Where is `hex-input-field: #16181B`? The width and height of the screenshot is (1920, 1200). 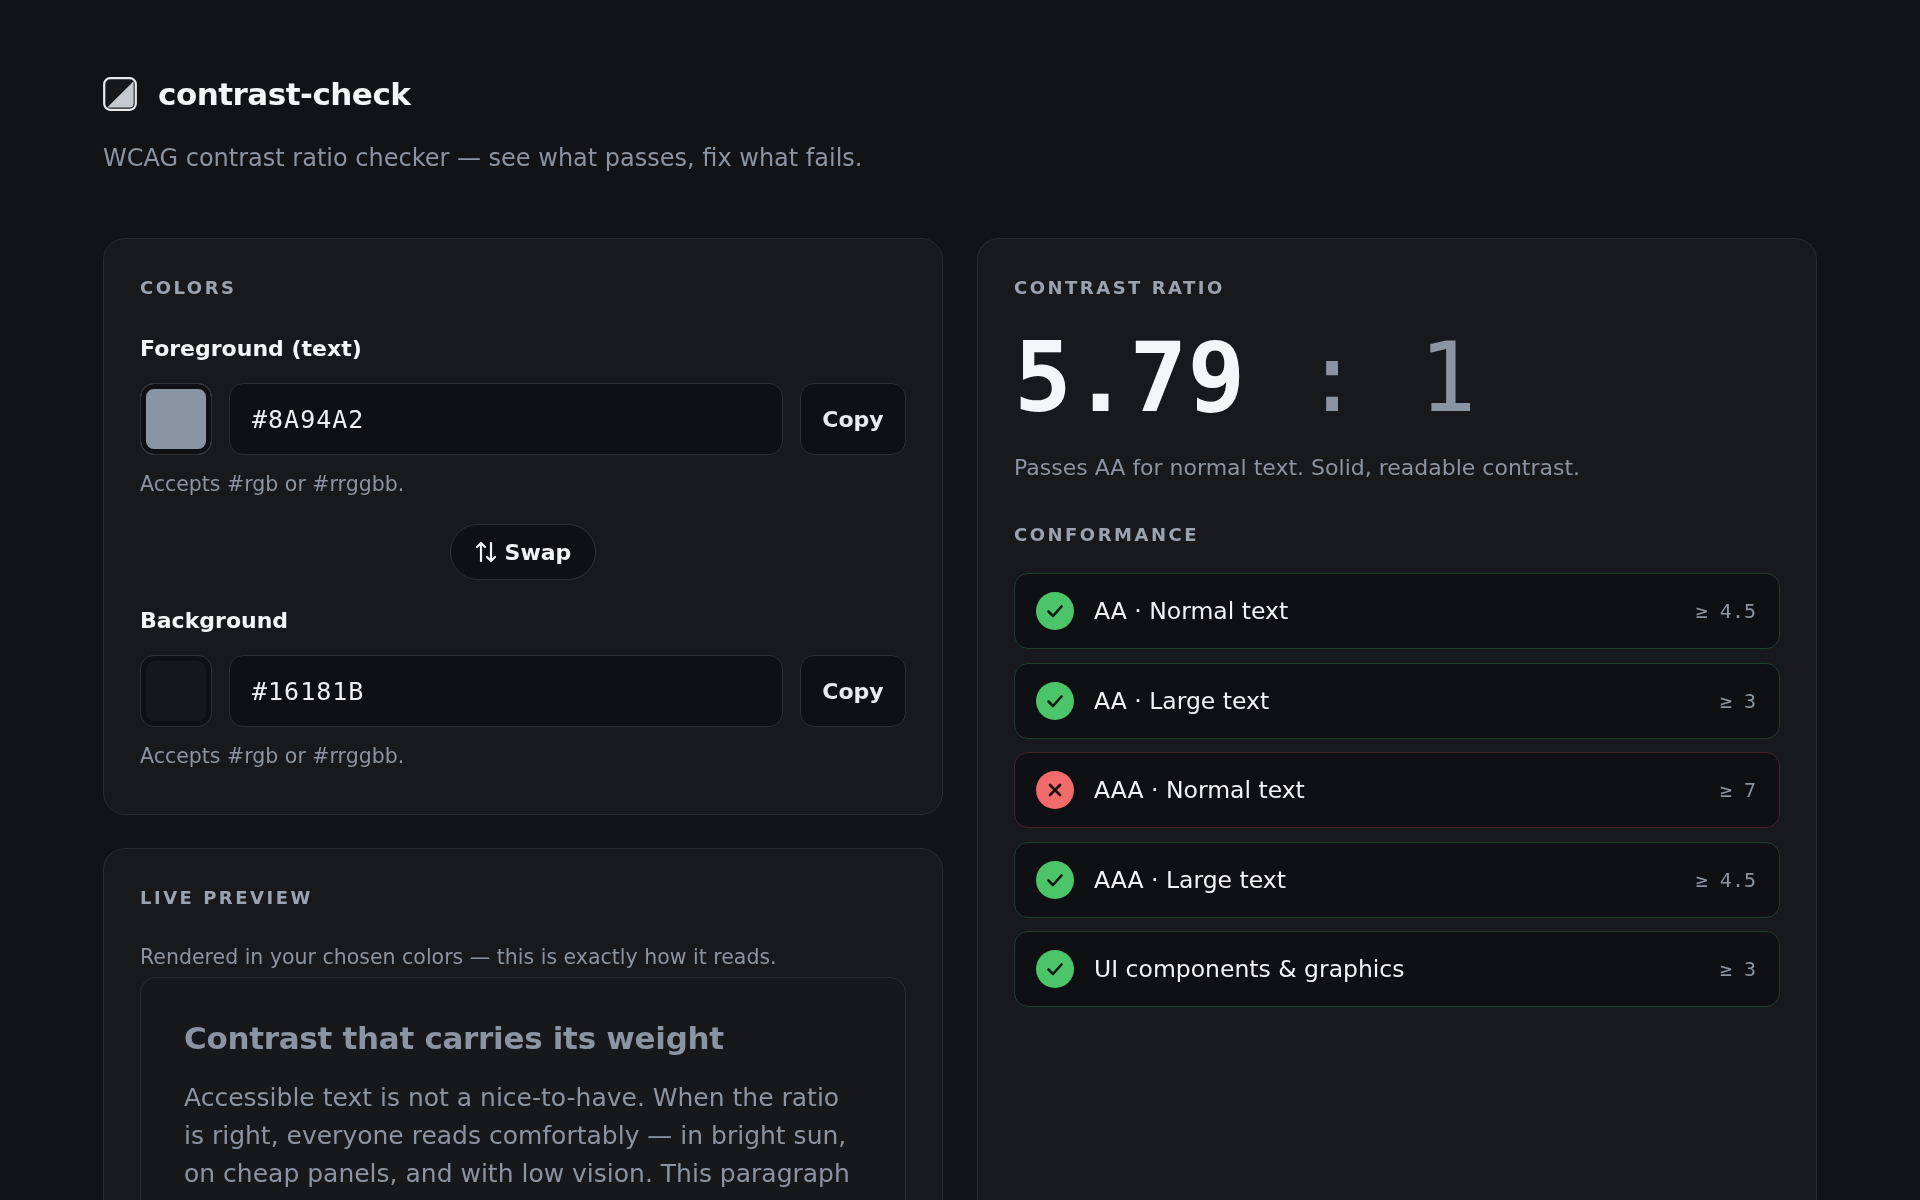
hex-input-field: #16181B is located at coordinates (506, 691).